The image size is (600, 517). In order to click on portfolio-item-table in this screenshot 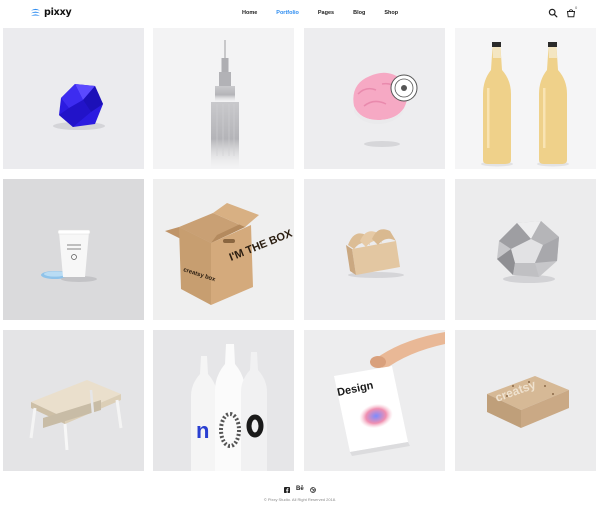, I will do `click(73, 400)`.